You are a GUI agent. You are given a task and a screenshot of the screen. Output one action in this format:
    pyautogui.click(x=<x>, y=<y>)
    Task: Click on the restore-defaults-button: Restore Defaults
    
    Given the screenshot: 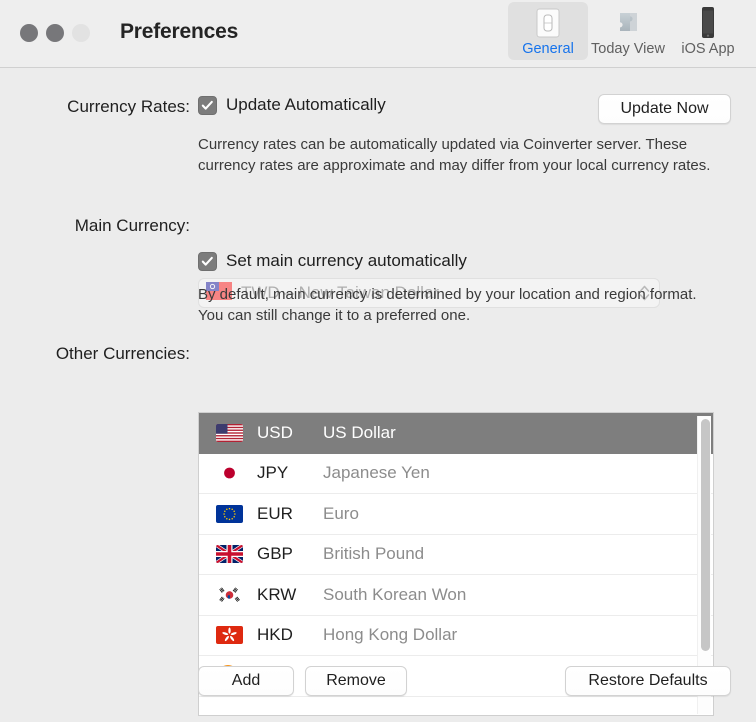 What is the action you would take?
    pyautogui.click(x=648, y=681)
    